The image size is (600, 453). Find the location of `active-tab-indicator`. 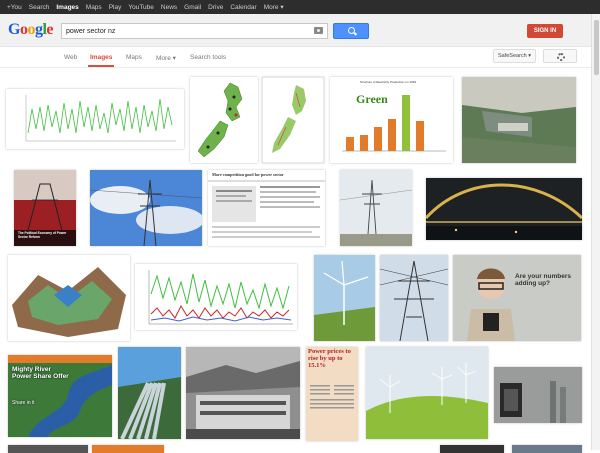

active-tab-indicator is located at coordinates (101, 66).